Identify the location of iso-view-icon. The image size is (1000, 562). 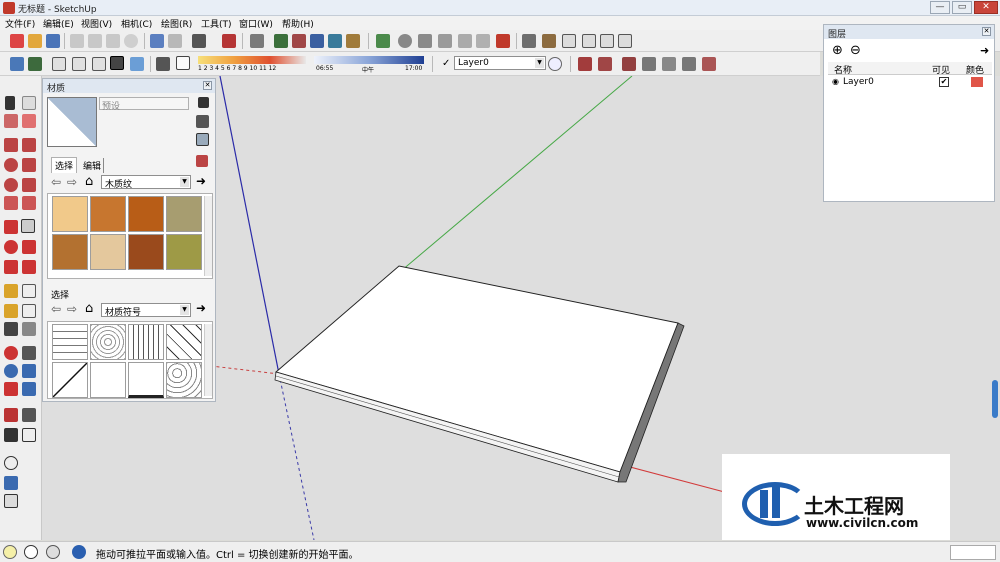
(281, 41).